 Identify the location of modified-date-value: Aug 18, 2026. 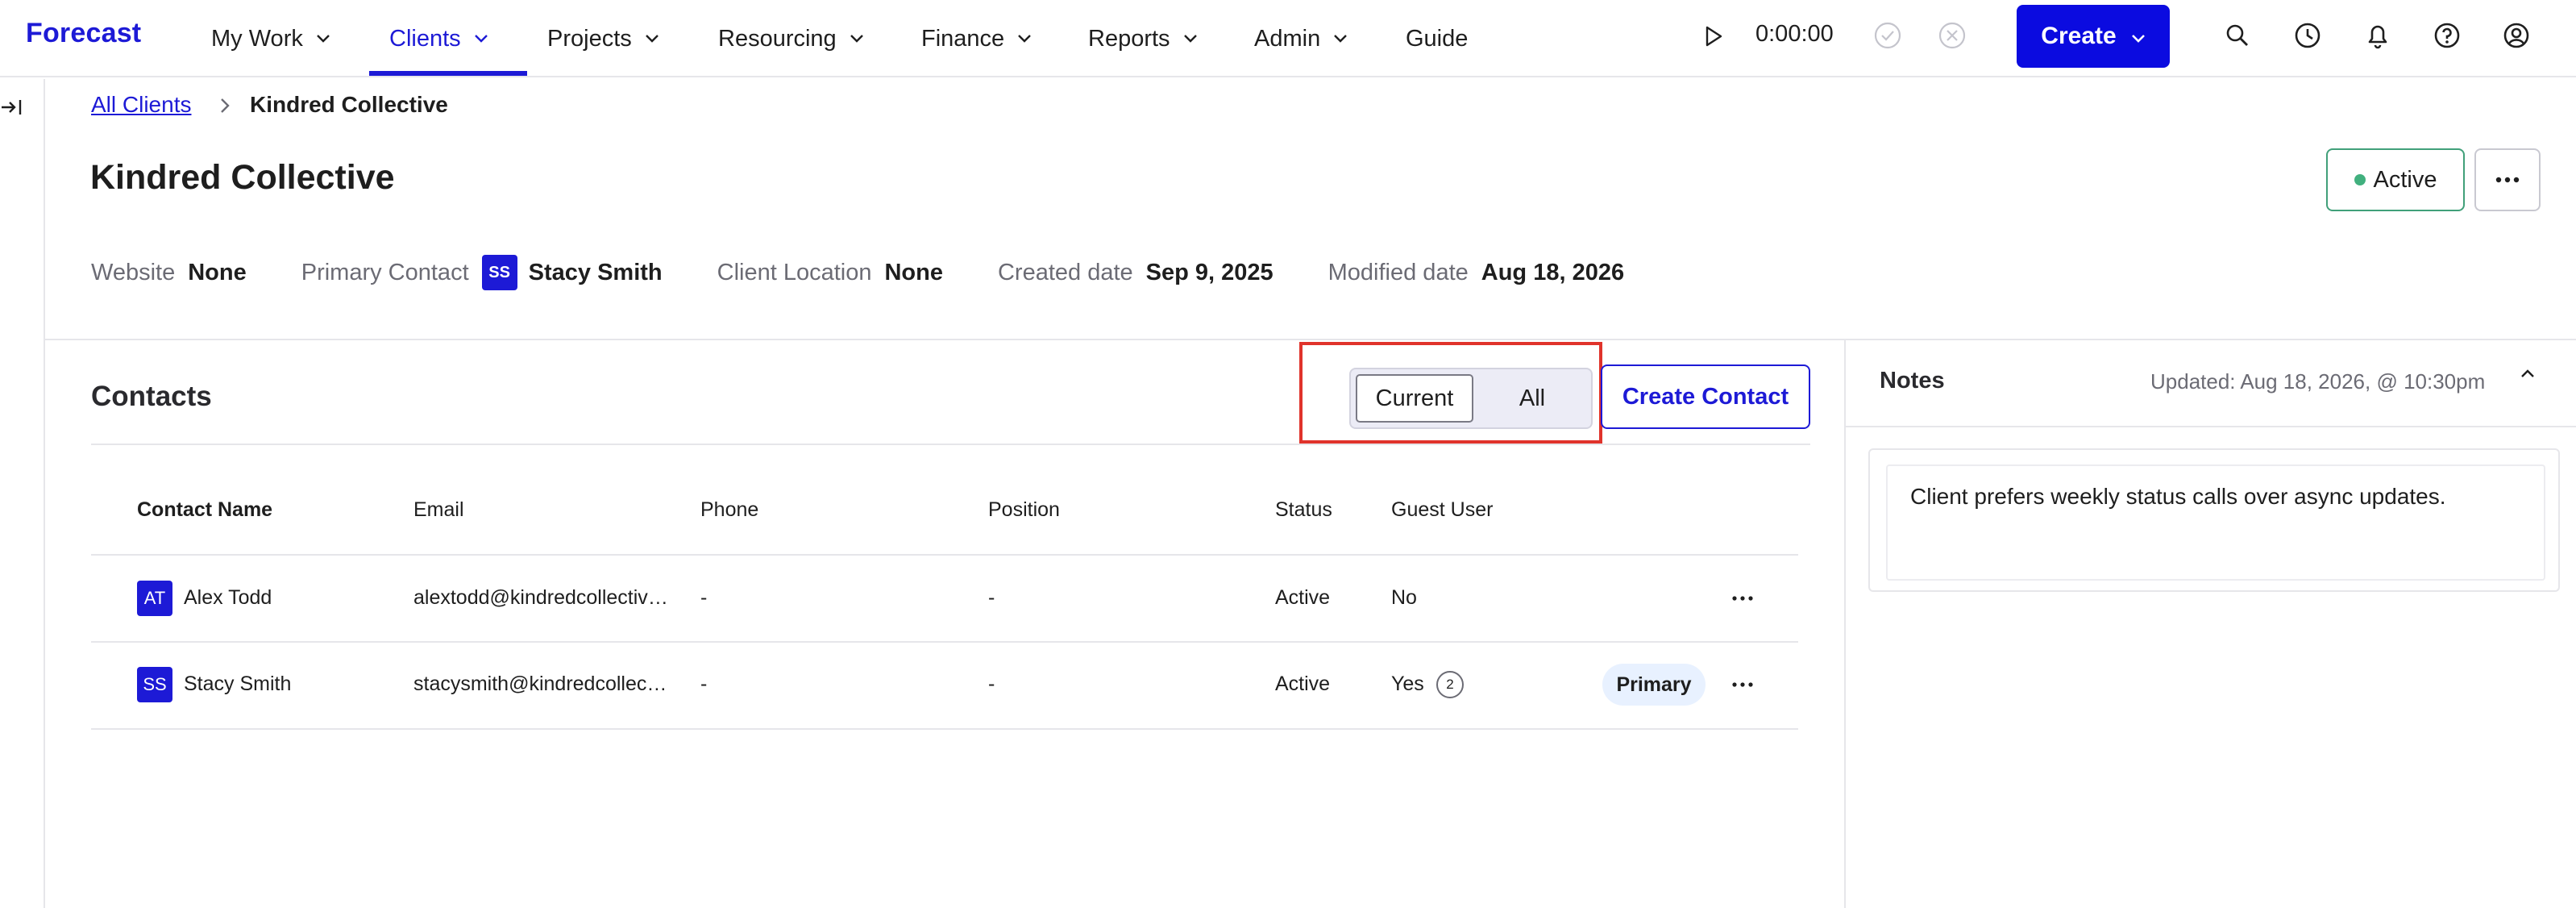
(1553, 272).